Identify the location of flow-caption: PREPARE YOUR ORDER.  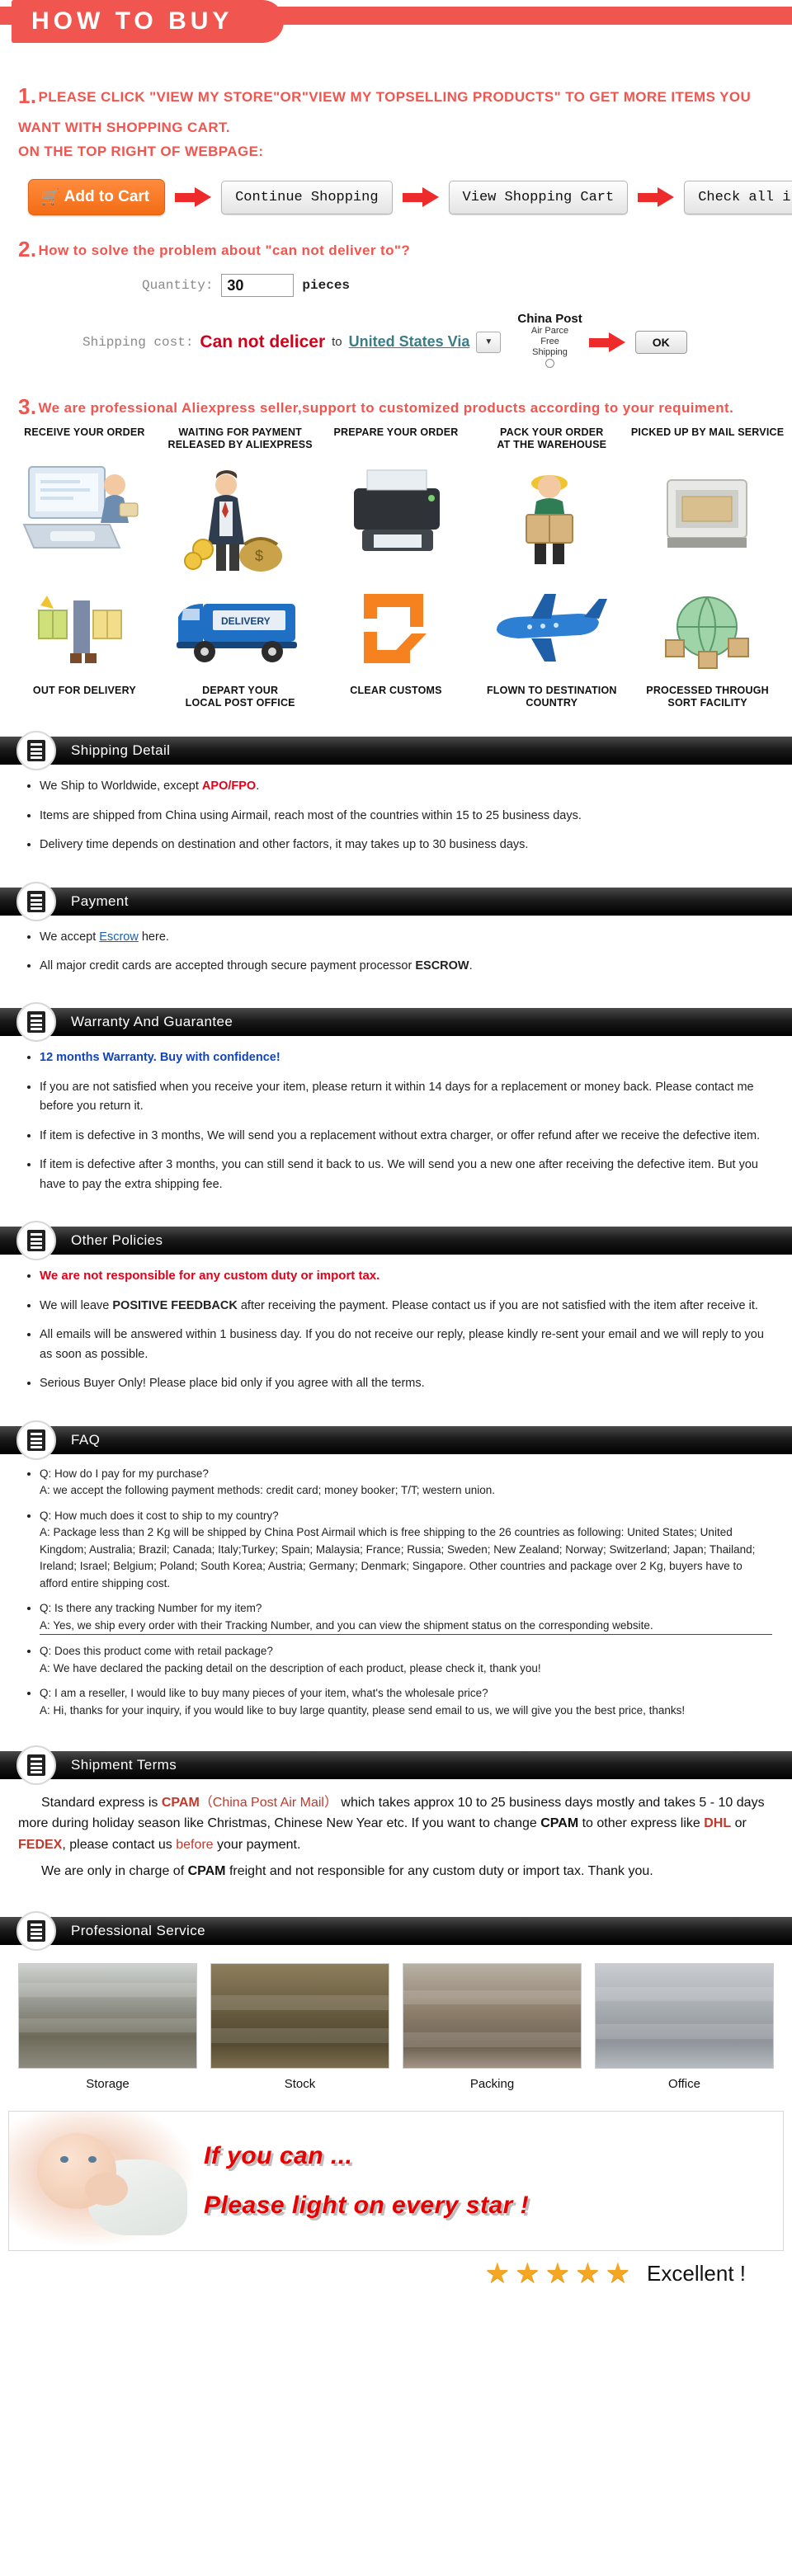
(396, 432).